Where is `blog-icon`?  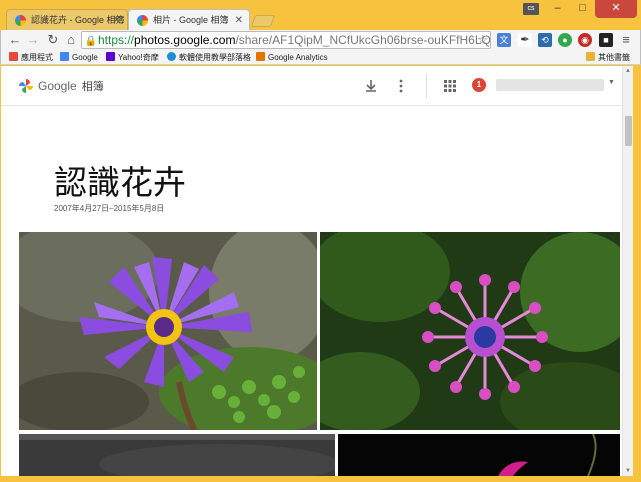 blog-icon is located at coordinates (171, 56).